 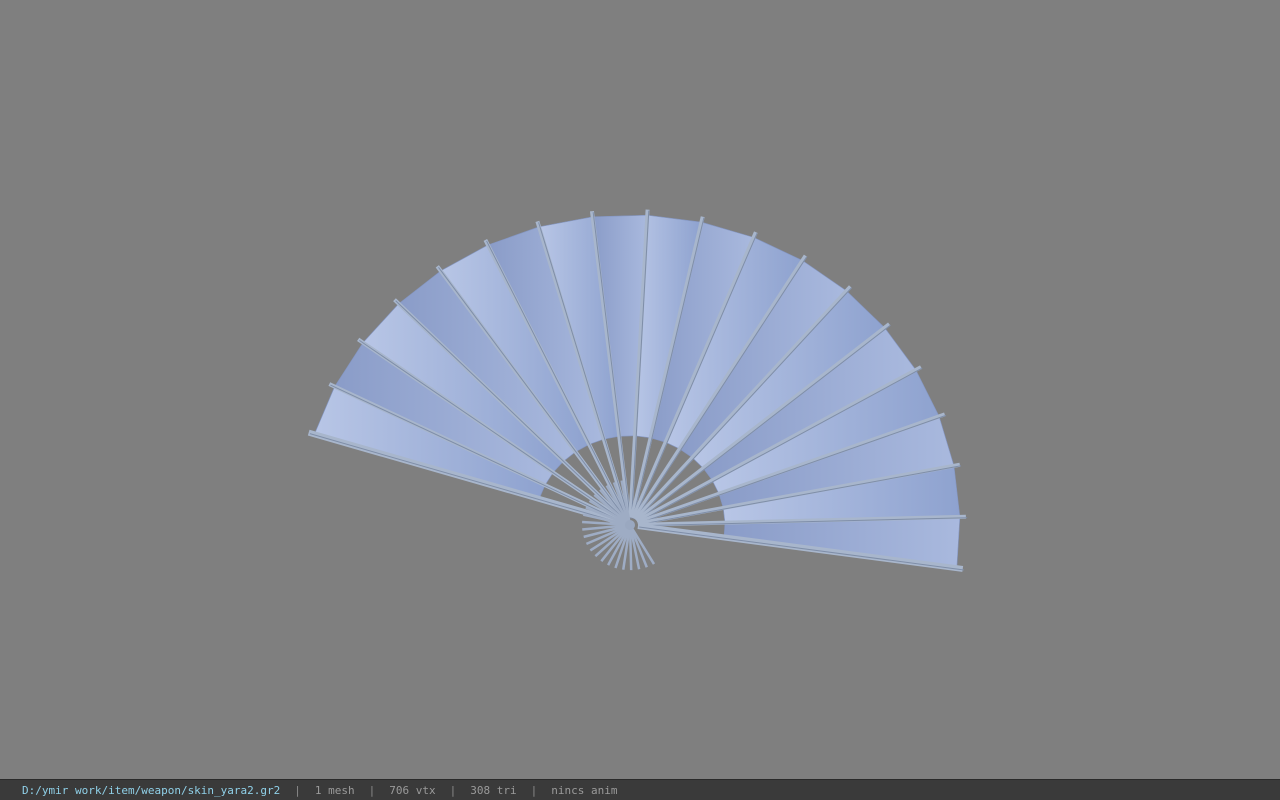 What do you see at coordinates (493, 790) in the screenshot?
I see `triangle-count: 308 tri` at bounding box center [493, 790].